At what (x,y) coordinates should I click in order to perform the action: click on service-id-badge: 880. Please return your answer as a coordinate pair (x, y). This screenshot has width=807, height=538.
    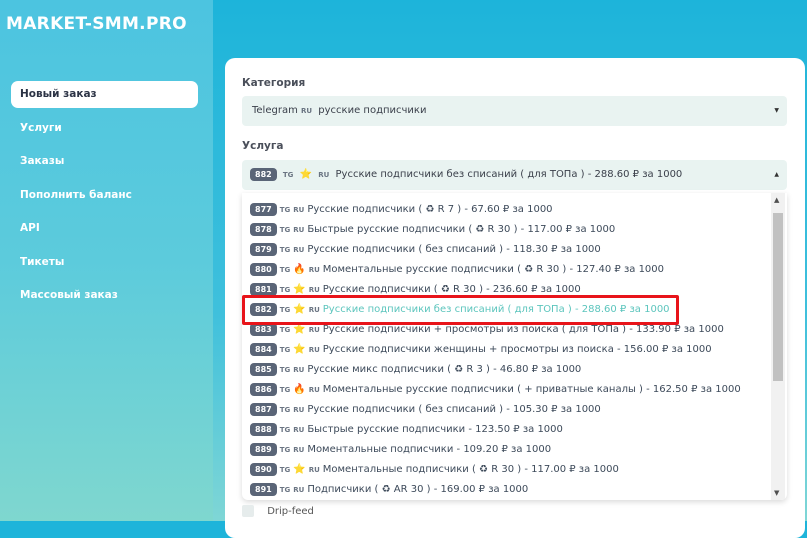
    Looking at the image, I should click on (263, 269).